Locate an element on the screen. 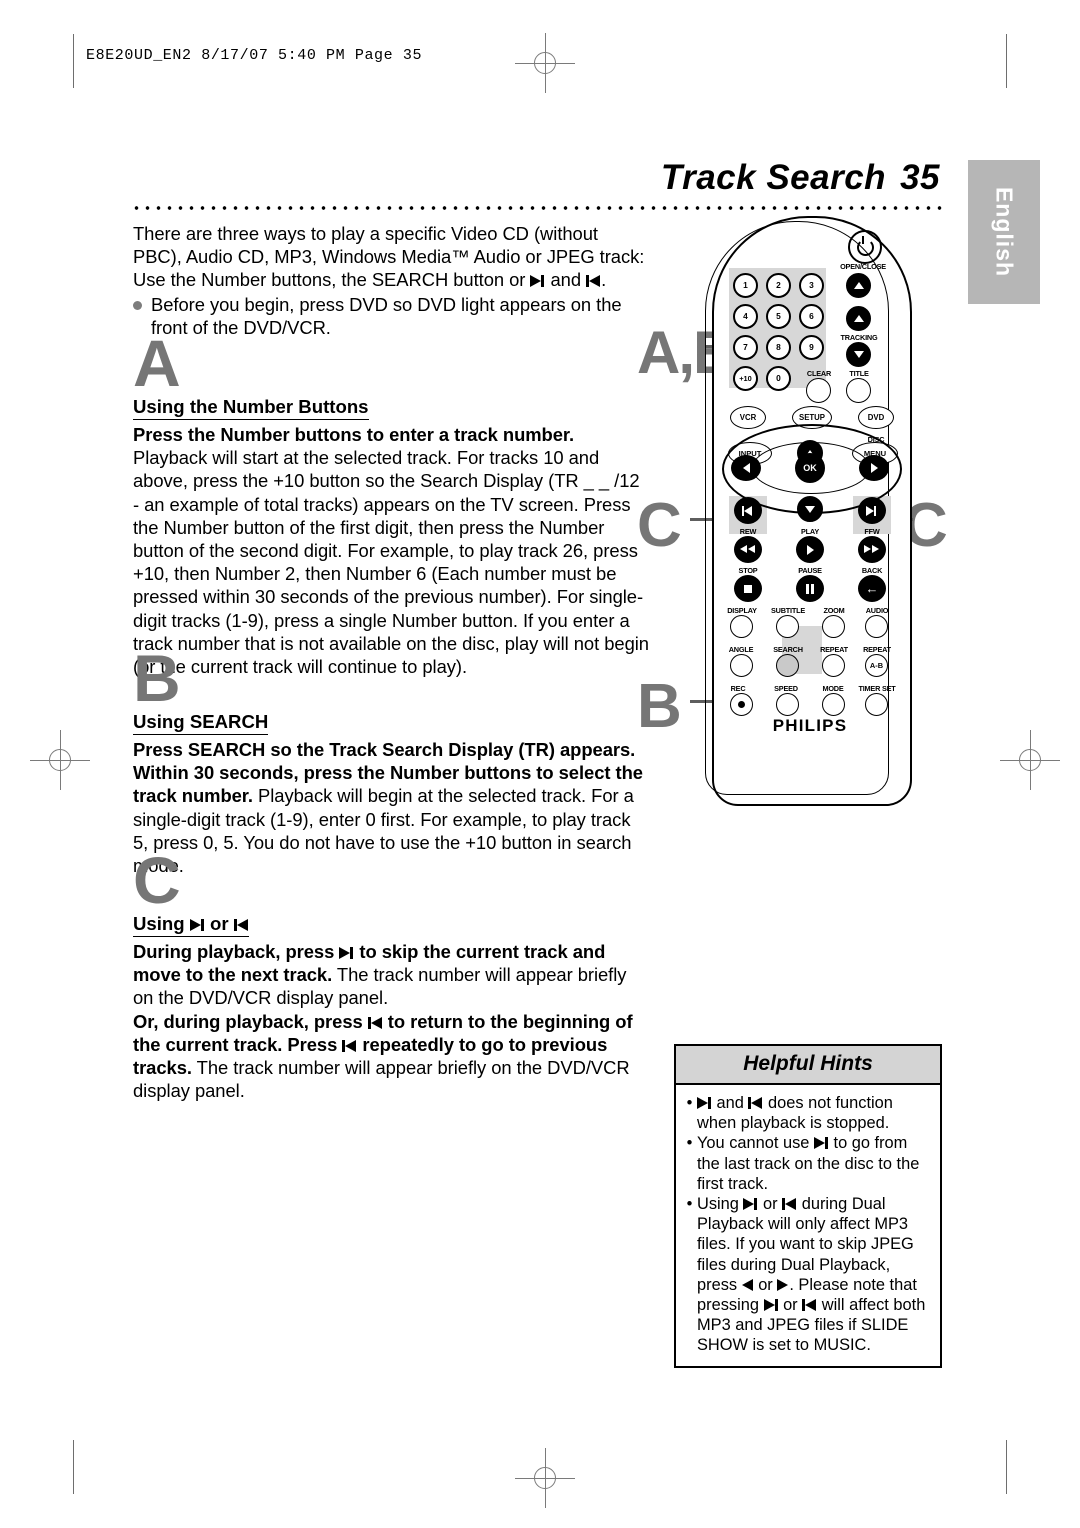 Image resolution: width=1080 pixels, height=1528 pixels. tracking-label: TRACKING is located at coordinates (859, 337).